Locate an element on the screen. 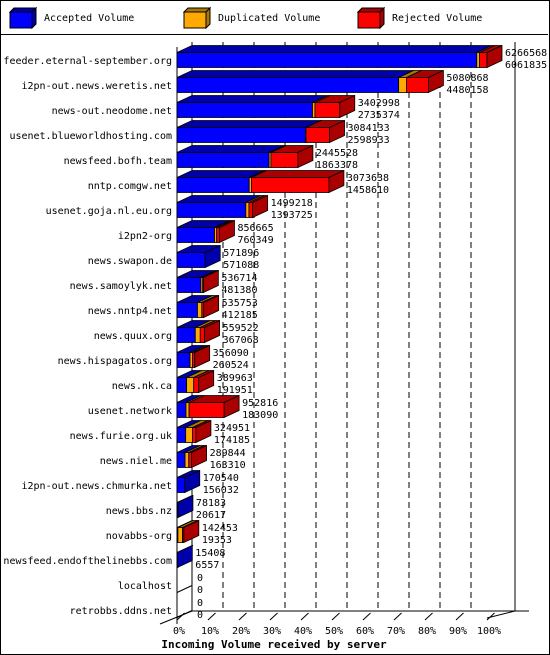 This screenshot has width=550, height=655. category-label: feeder.eternal-september.org is located at coordinates (87, 61).